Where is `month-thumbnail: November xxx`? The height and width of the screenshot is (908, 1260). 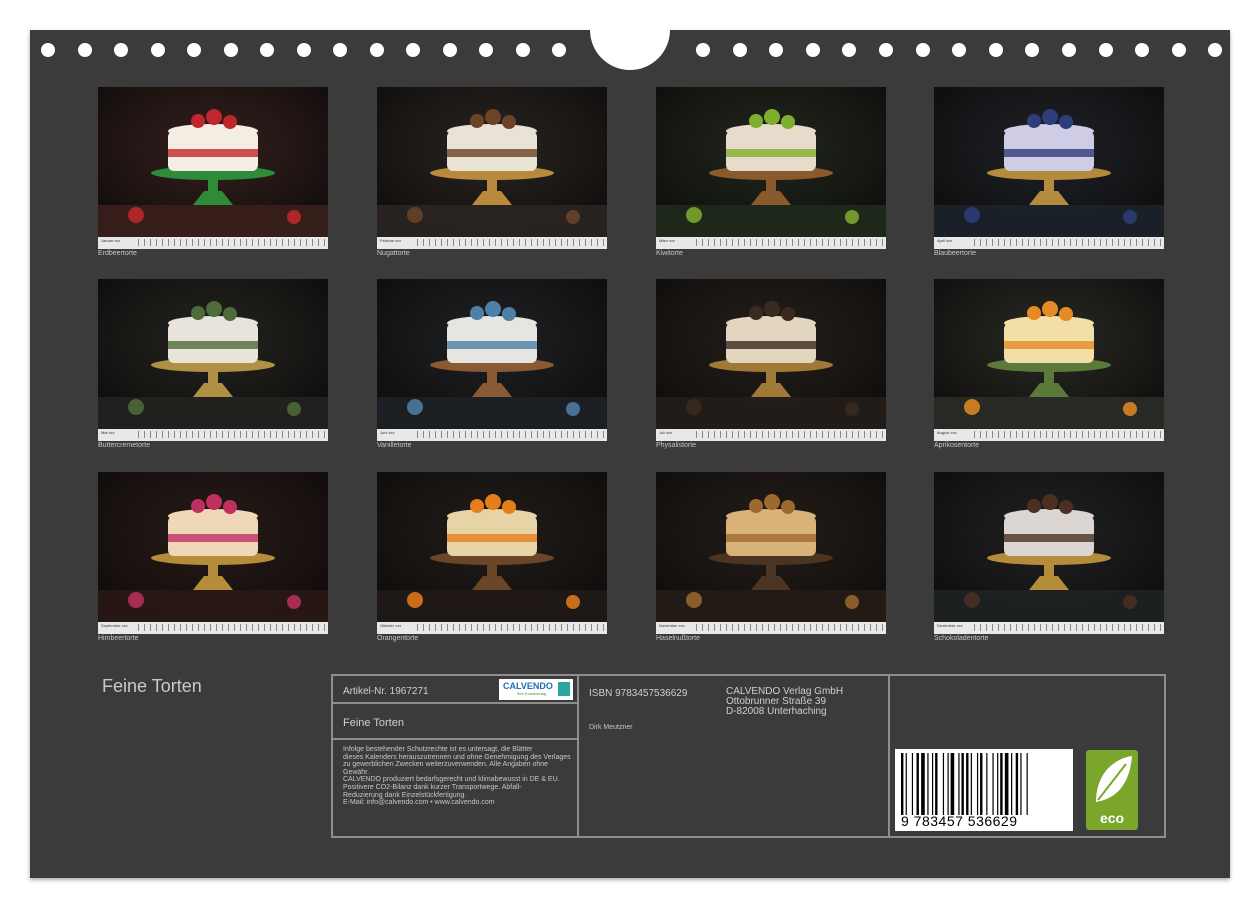 month-thumbnail: November xxx is located at coordinates (771, 553).